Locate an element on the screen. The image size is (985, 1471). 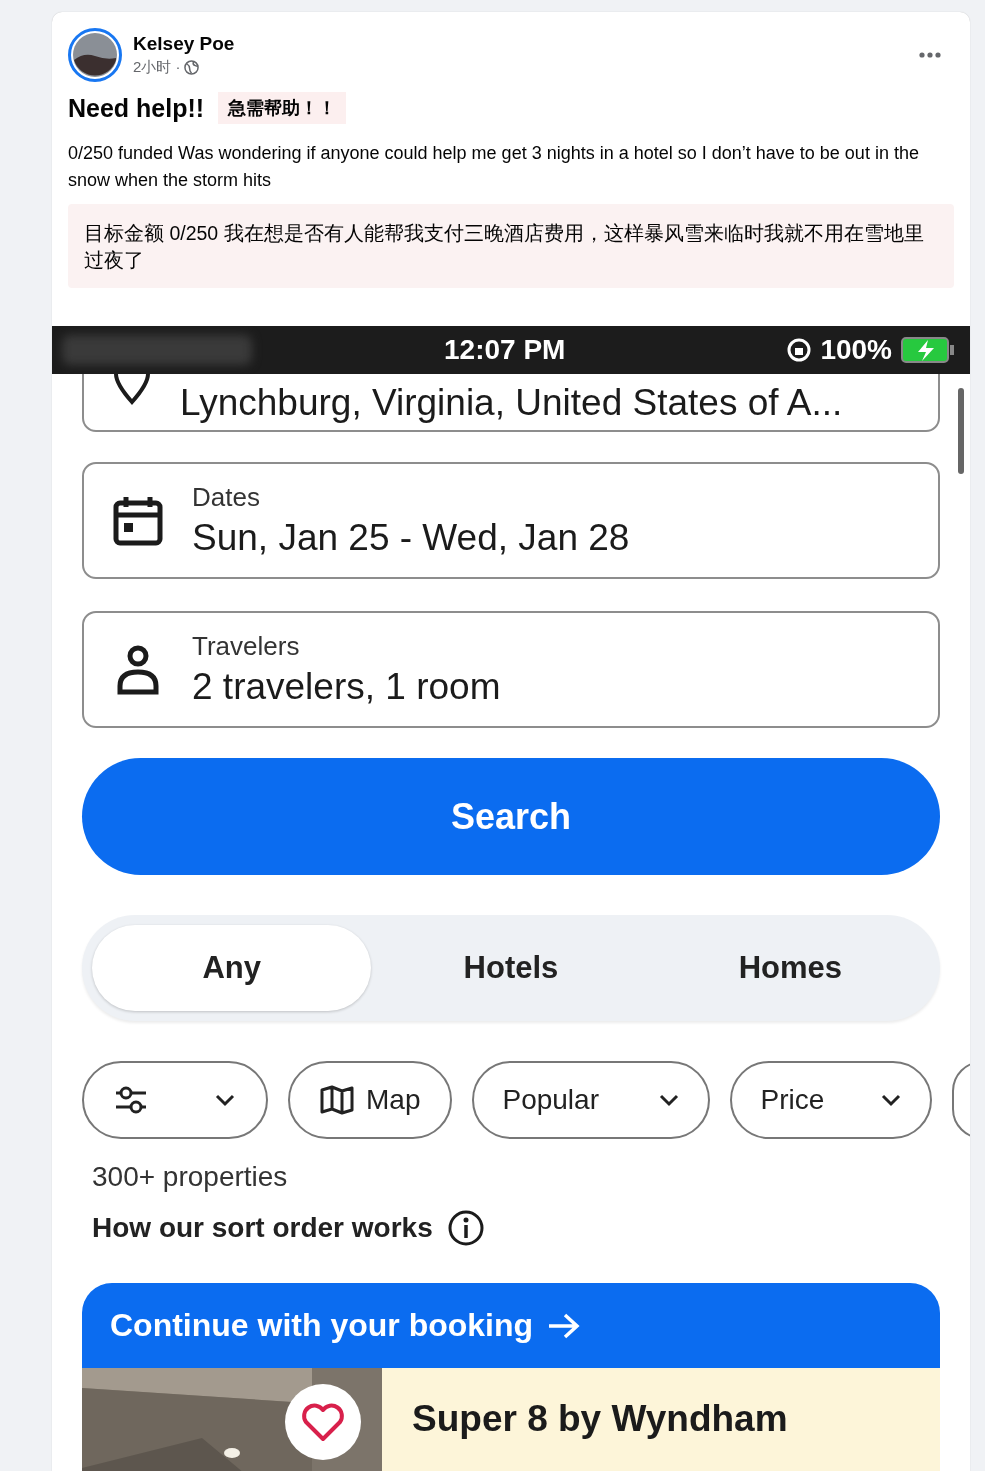
field-label: Travelers is located at coordinates (246, 646).